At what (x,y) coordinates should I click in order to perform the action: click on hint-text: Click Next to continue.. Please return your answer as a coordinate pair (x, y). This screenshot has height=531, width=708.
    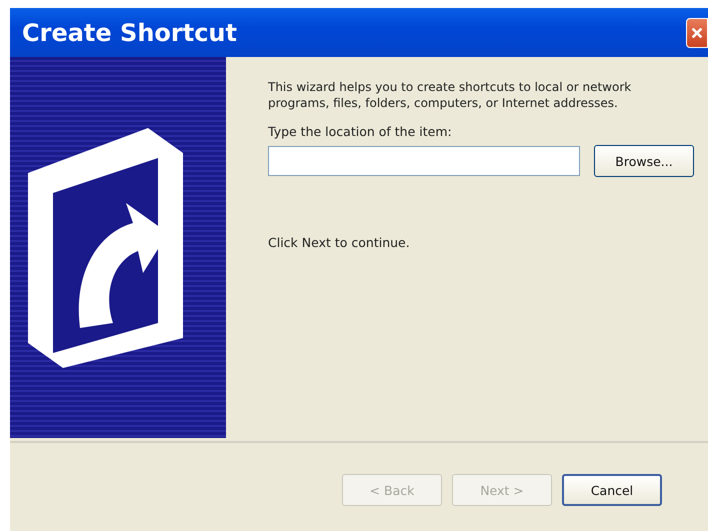
    Looking at the image, I should click on (339, 242).